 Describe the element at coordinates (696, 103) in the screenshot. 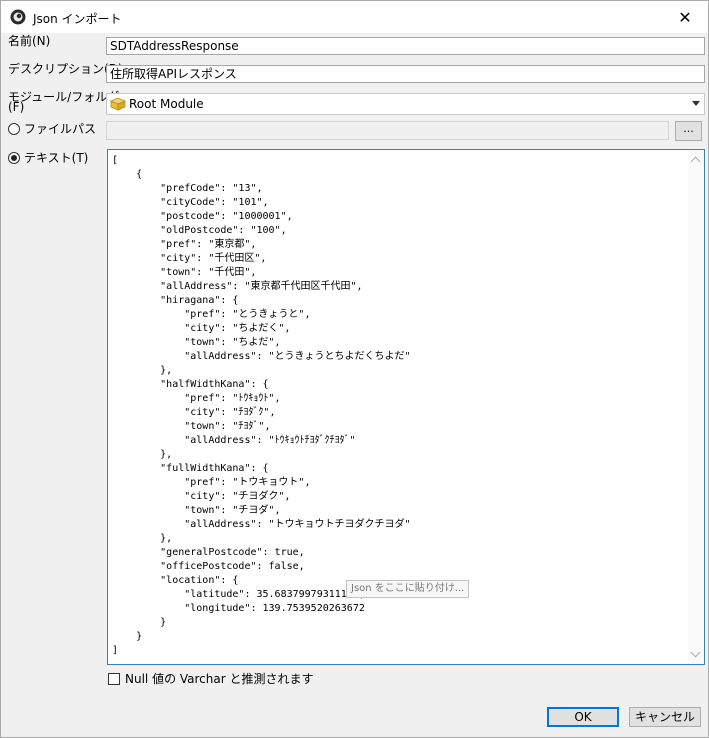

I see `dropdown-arrow-icon` at that location.